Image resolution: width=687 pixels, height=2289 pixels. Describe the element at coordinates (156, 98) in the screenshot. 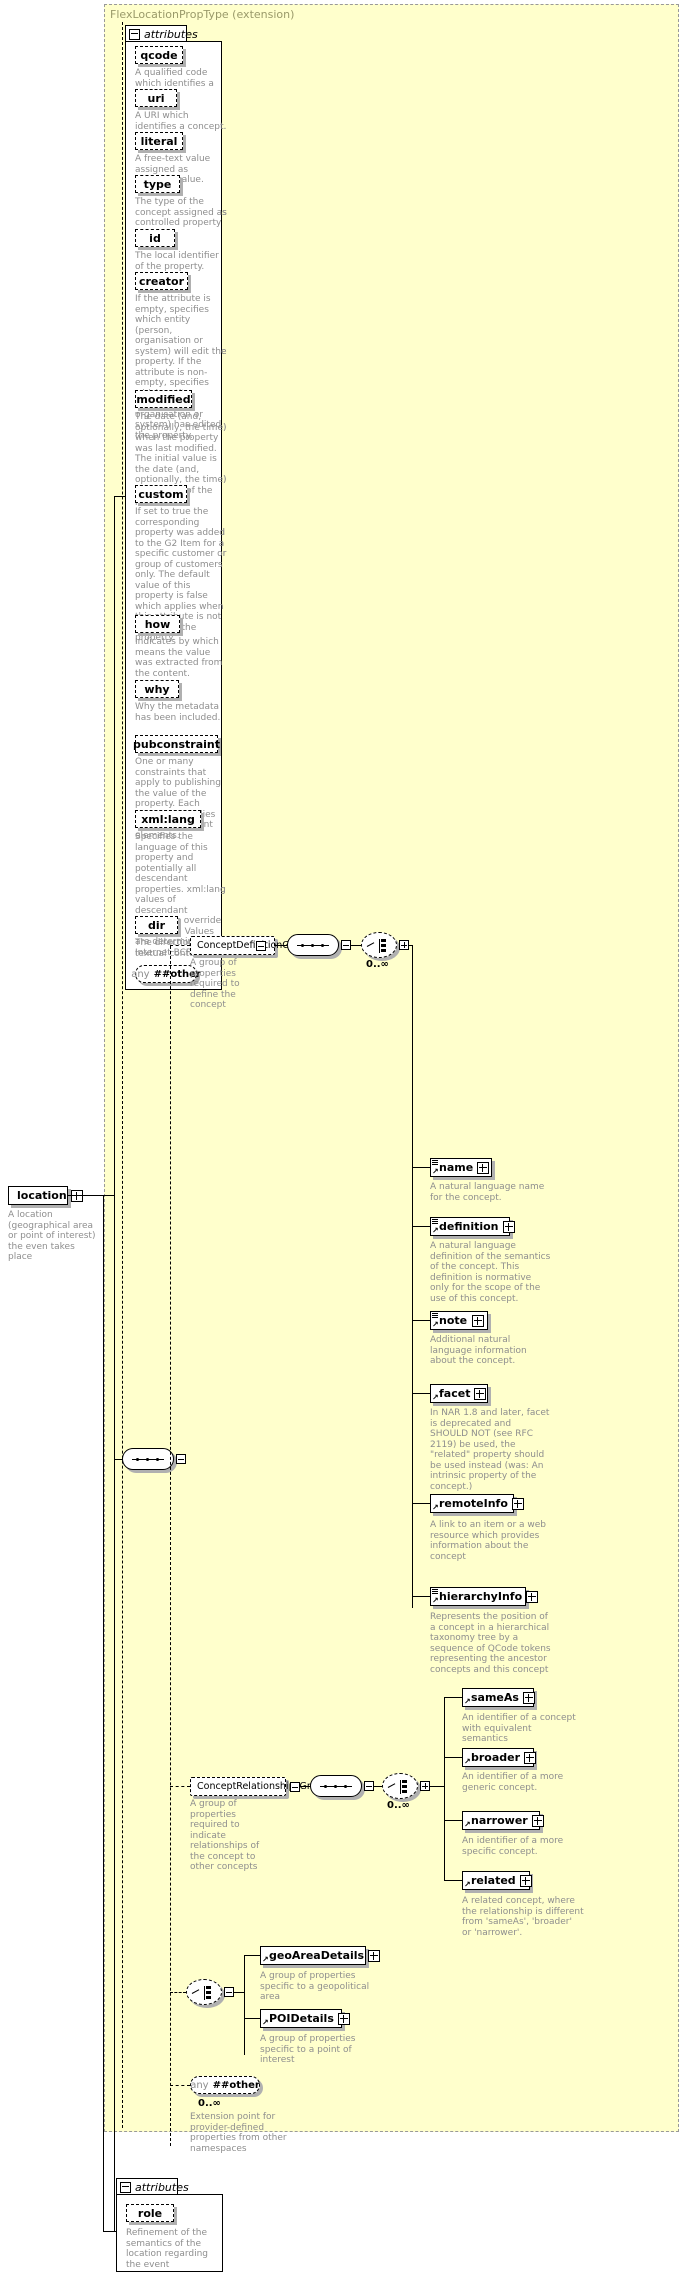

I see `attribute-uri-2: uri` at that location.